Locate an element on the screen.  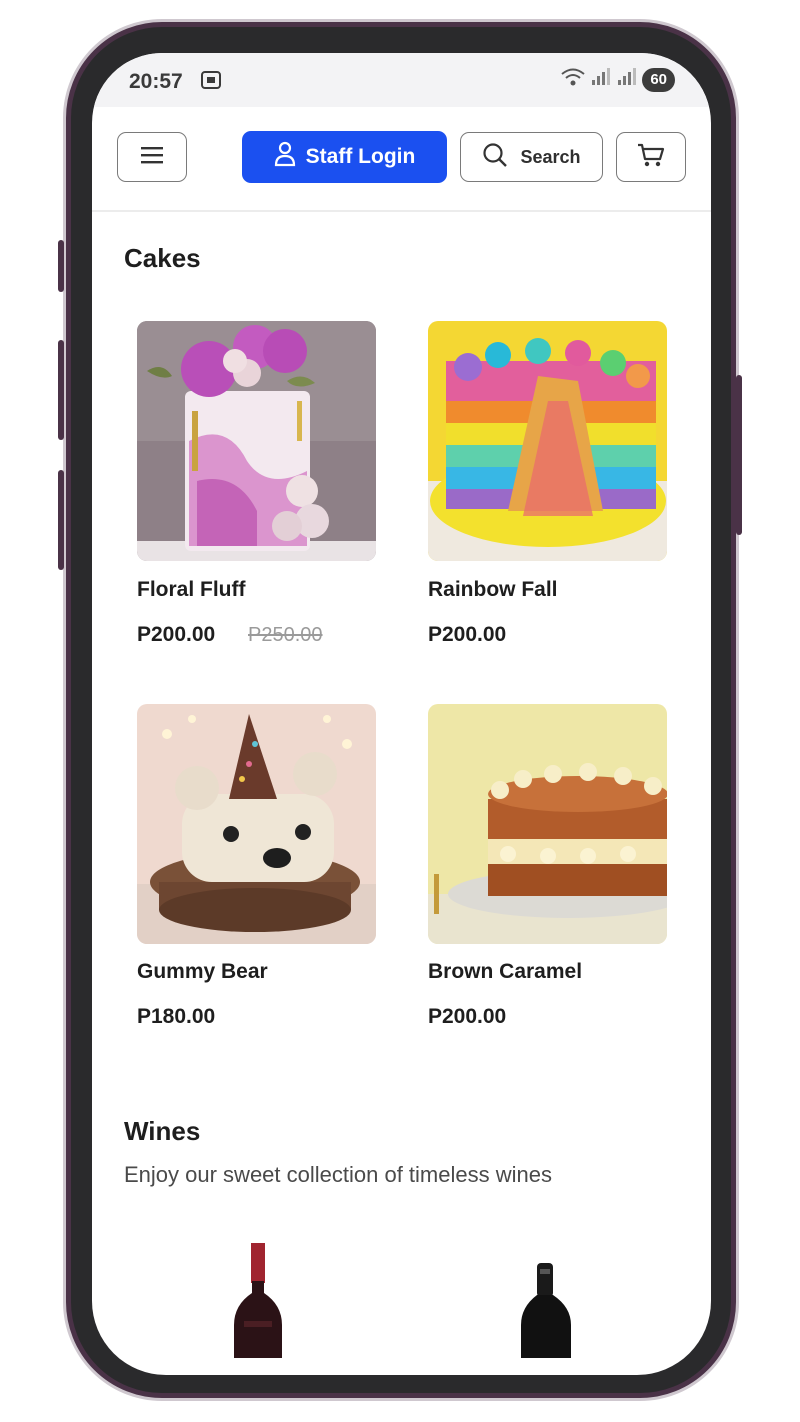
status-bar: 20:57 60 is located at coordinates (401, 80).